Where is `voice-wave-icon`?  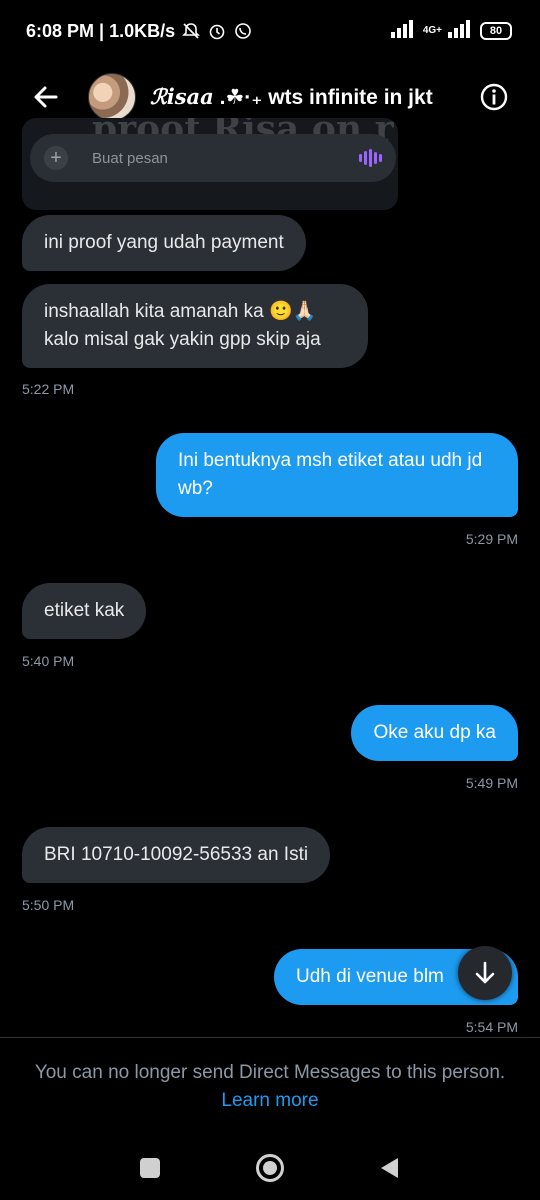
voice-wave-icon is located at coordinates (370, 158).